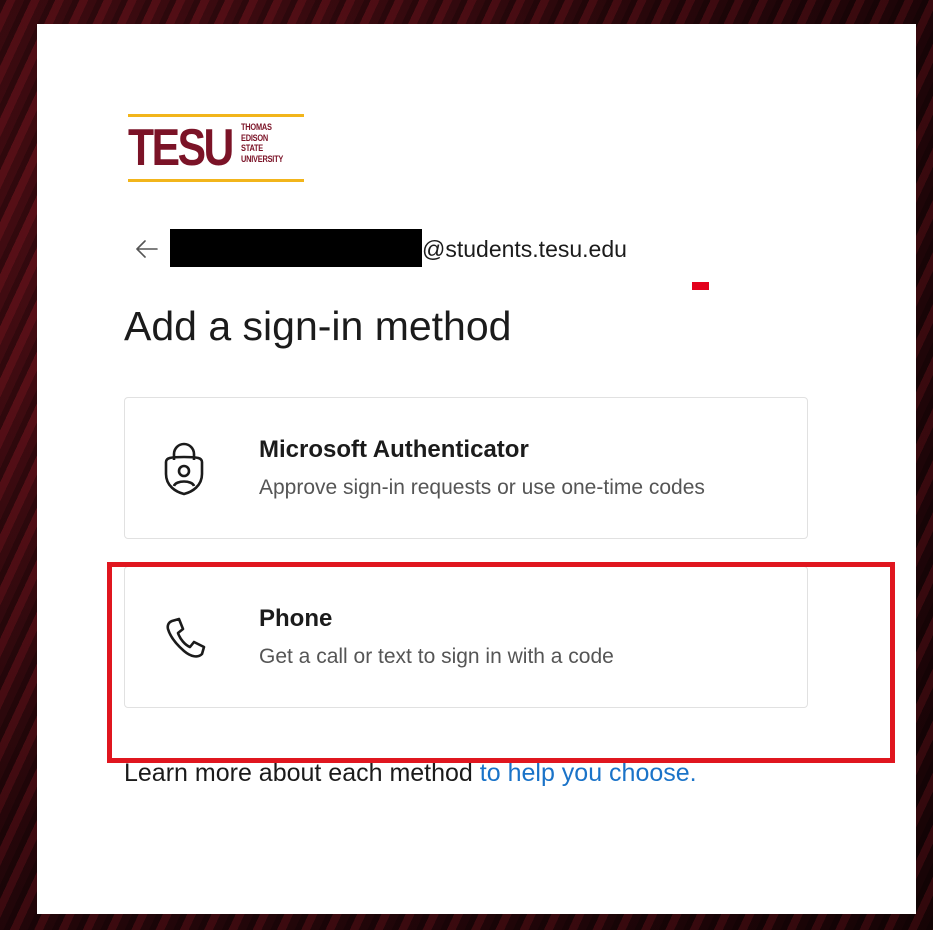 The height and width of the screenshot is (930, 933). I want to click on learn-more-link: to help you choose., so click(588, 773).